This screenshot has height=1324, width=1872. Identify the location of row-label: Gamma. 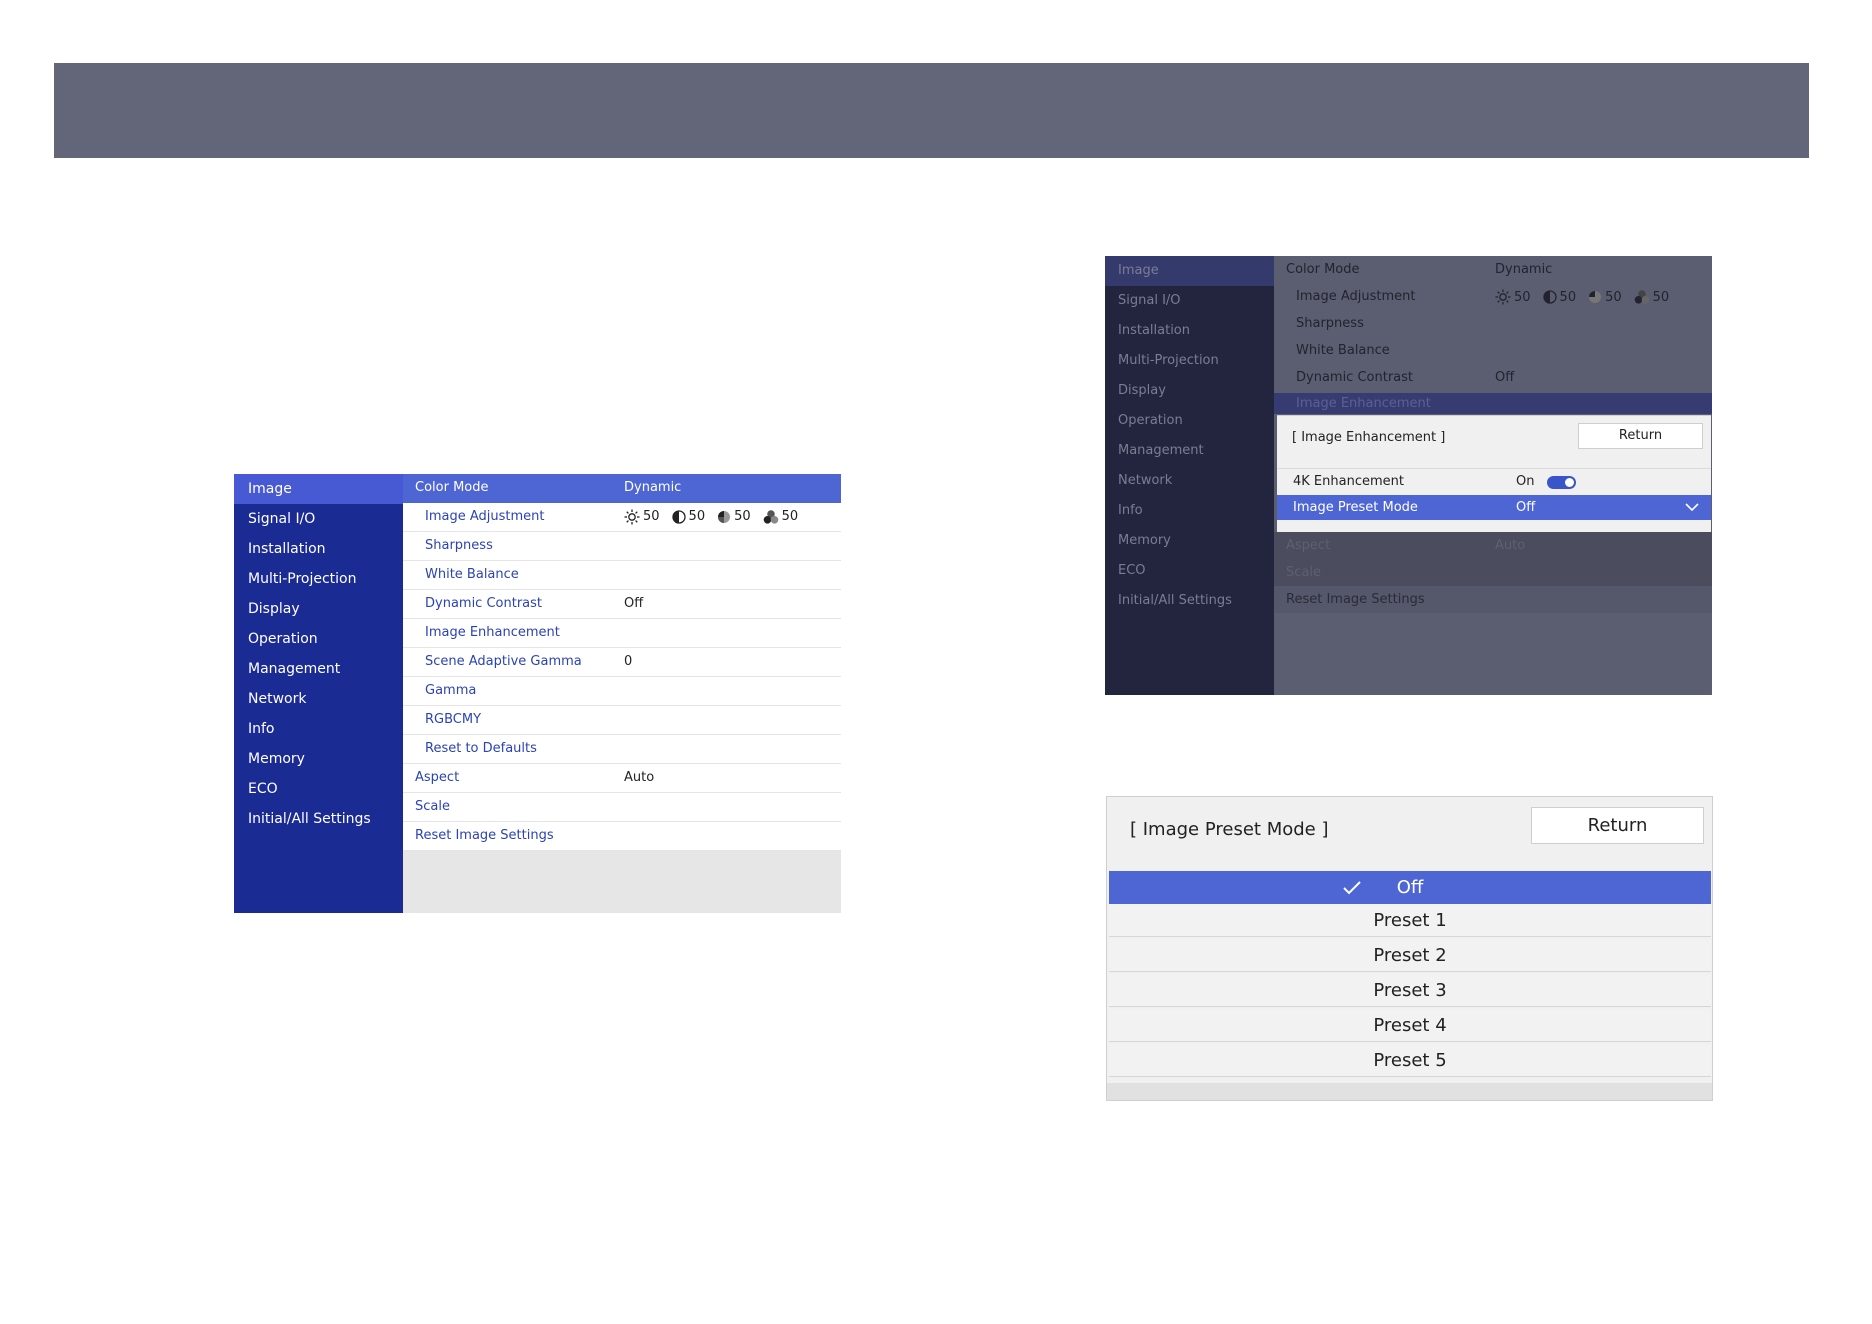
(451, 690).